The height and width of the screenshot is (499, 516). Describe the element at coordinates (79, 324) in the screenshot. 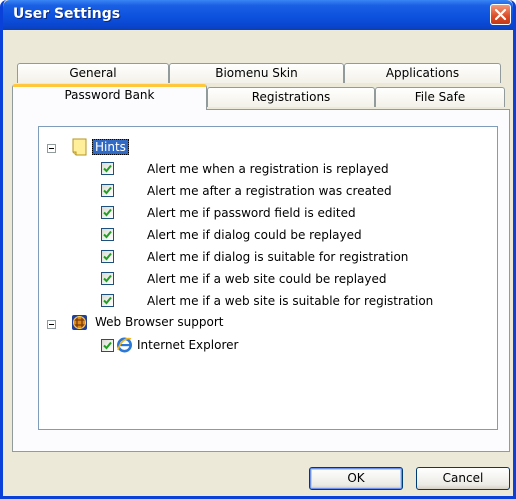

I see `globe-grid-icon` at that location.